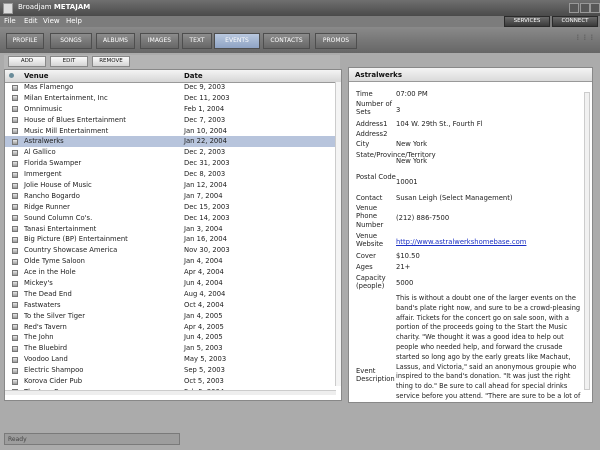 The image size is (600, 450). I want to click on menu-help: Help, so click(74, 21).